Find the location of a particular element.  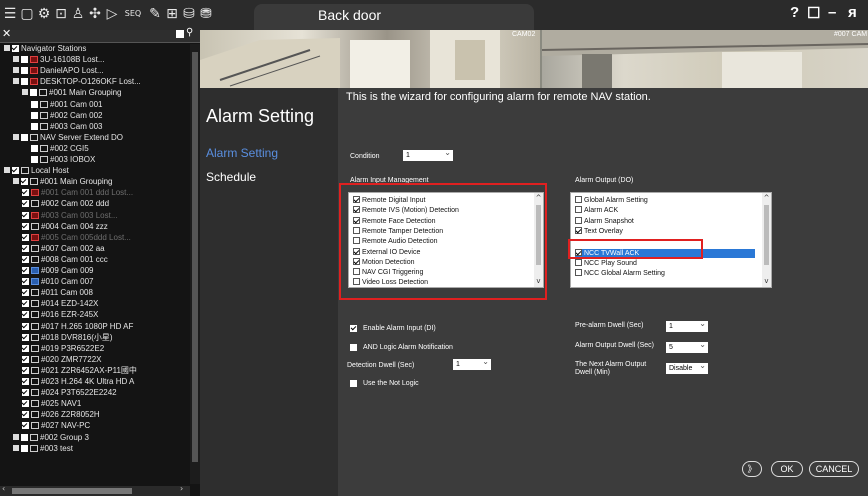

search-icon: ⚲ is located at coordinates (189, 32).